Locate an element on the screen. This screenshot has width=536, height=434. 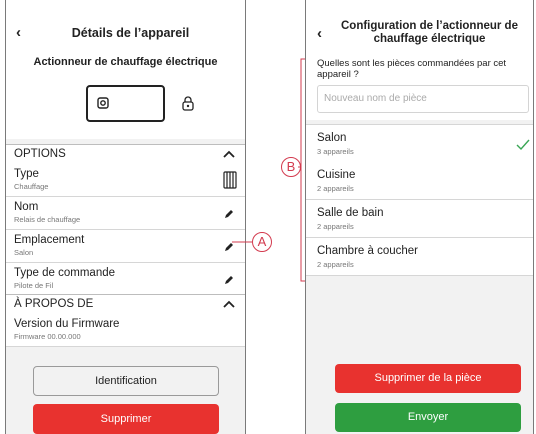
row-firmware: Version du Firmware Firmware 00.00.000 is located at coordinates (125, 330).